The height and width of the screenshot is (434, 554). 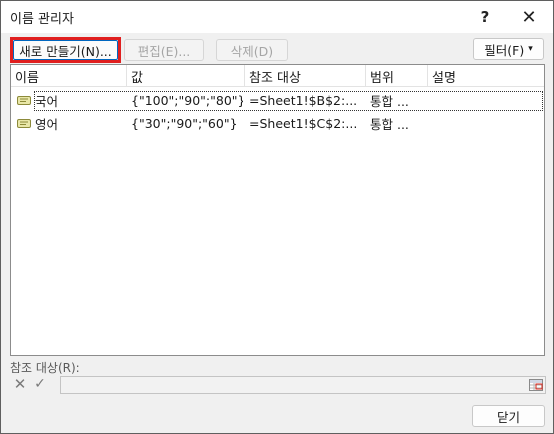 I want to click on close-window-button: ✕, so click(x=529, y=17).